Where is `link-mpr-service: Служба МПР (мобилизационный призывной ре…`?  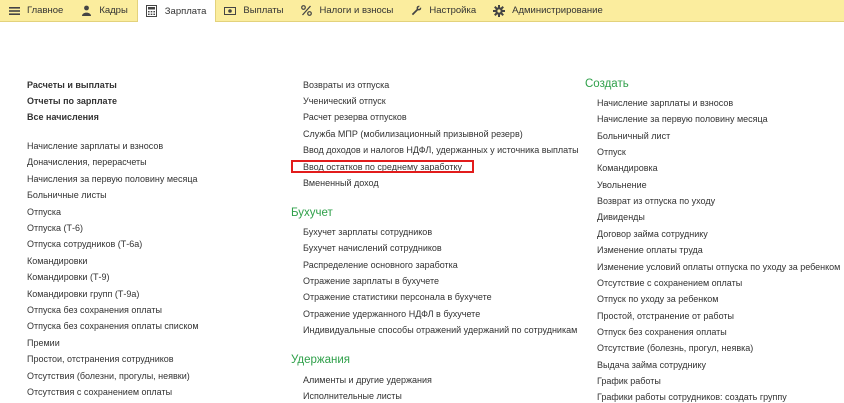 link-mpr-service: Служба МПР (мобилизационный призывной ре… is located at coordinates (413, 134).